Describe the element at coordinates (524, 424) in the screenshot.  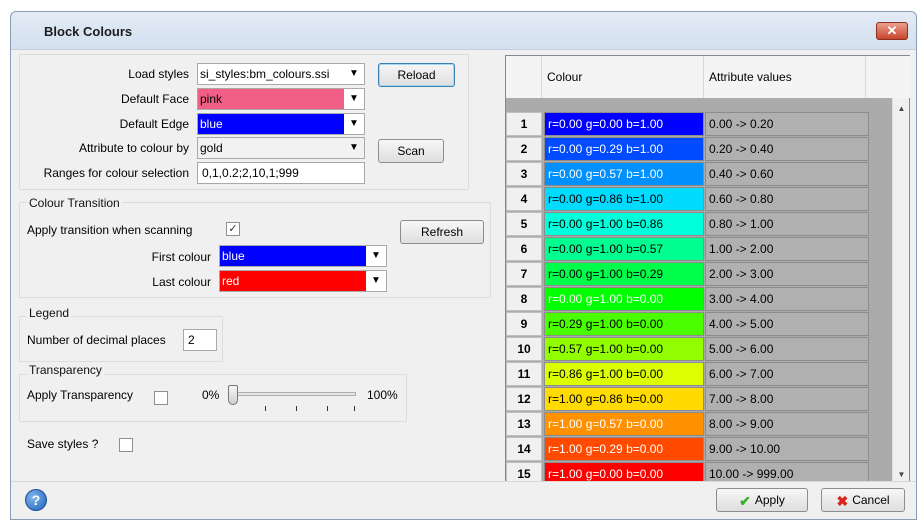
I see `row-header: 13` at that location.